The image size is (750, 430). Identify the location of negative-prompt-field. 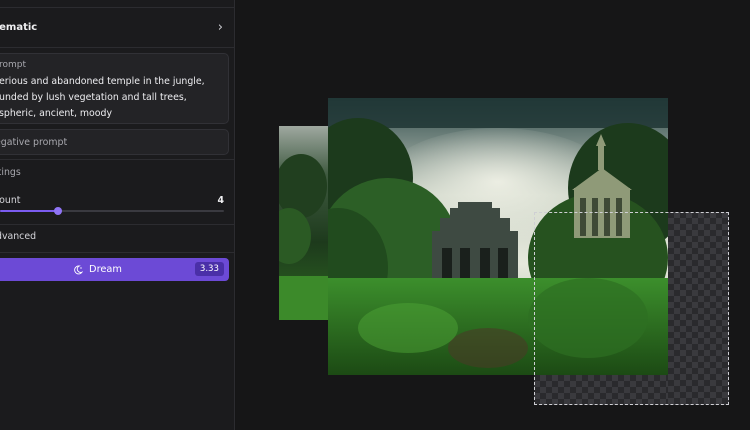
(114, 142).